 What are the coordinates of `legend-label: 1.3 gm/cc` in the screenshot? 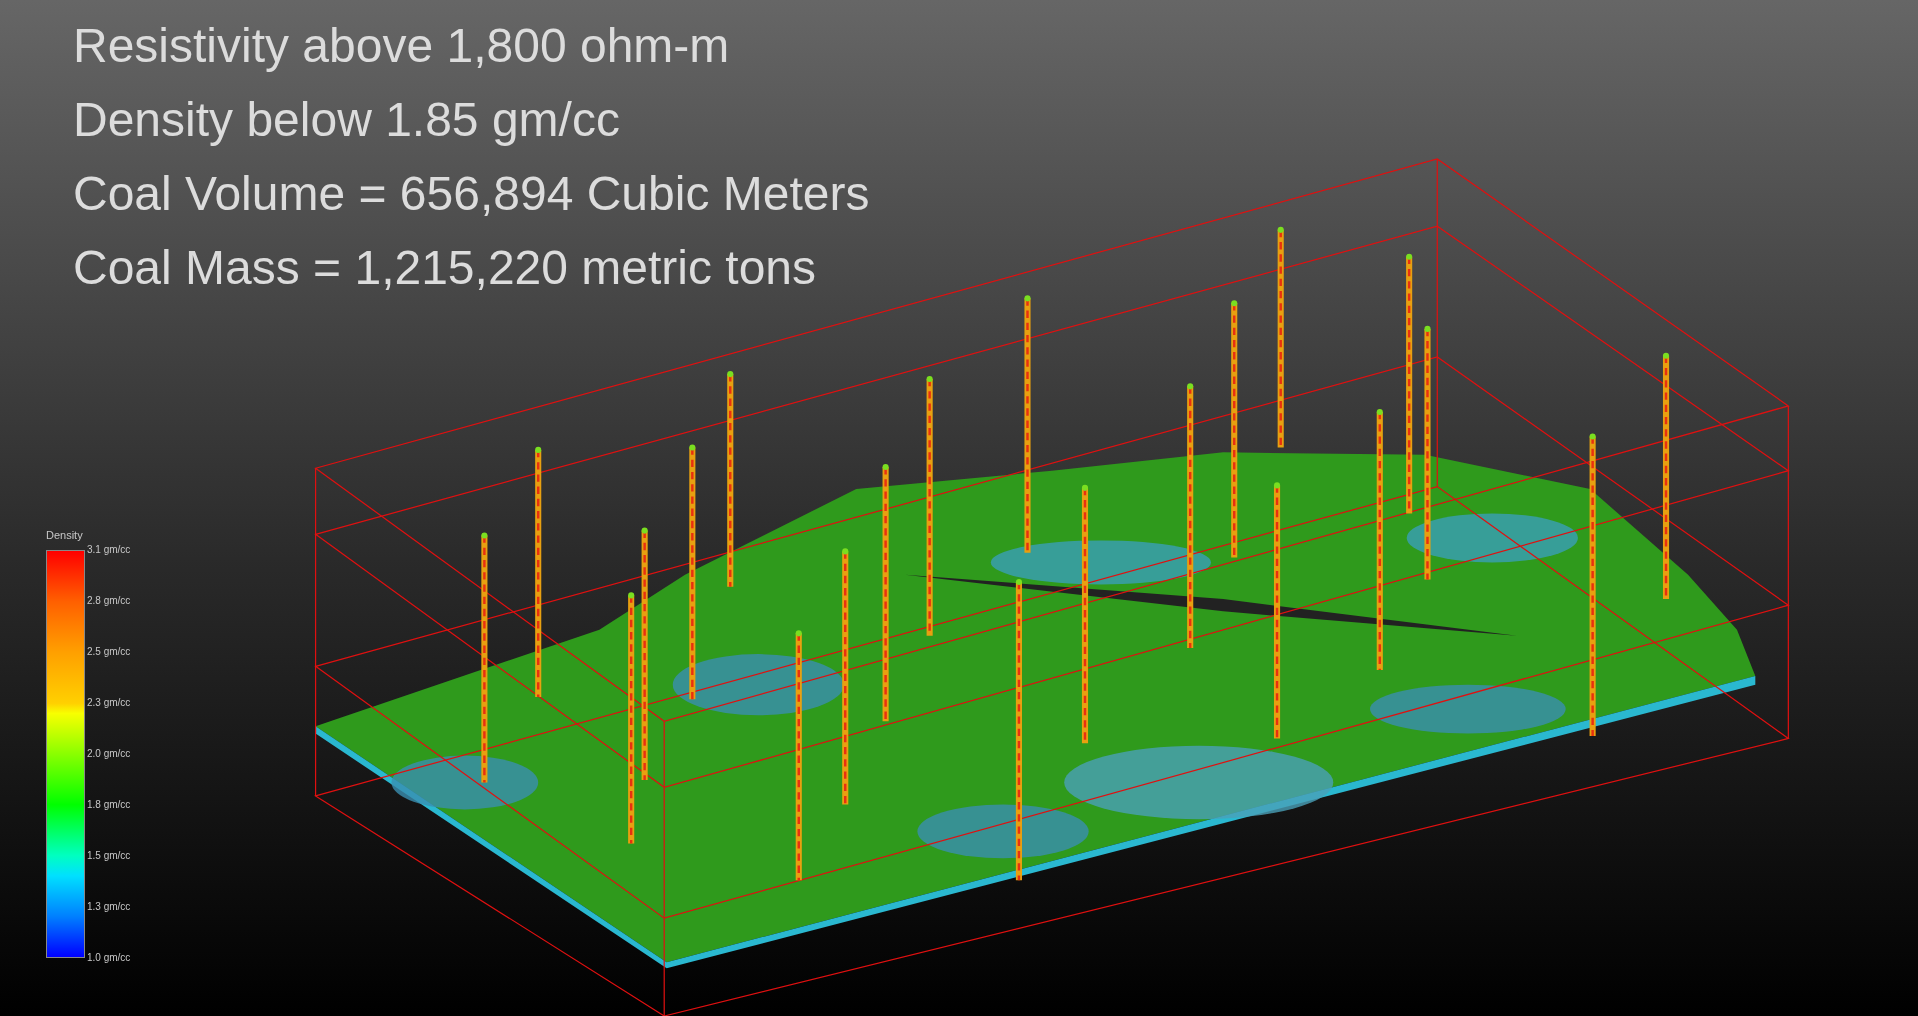 It's located at (109, 906).